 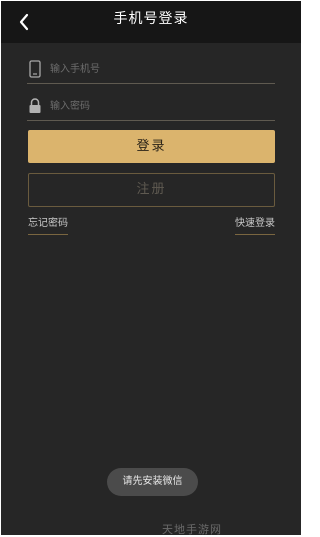 What do you see at coordinates (192, 529) in the screenshot?
I see `watermark: 天地手游网` at bounding box center [192, 529].